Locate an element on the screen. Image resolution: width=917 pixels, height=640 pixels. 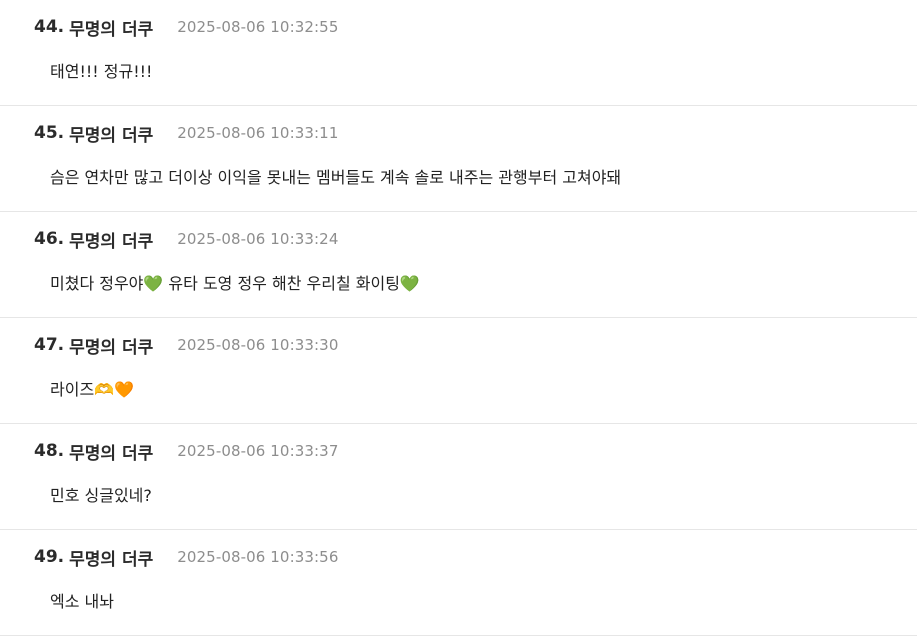
comment-number: 48. is located at coordinates (49, 451).